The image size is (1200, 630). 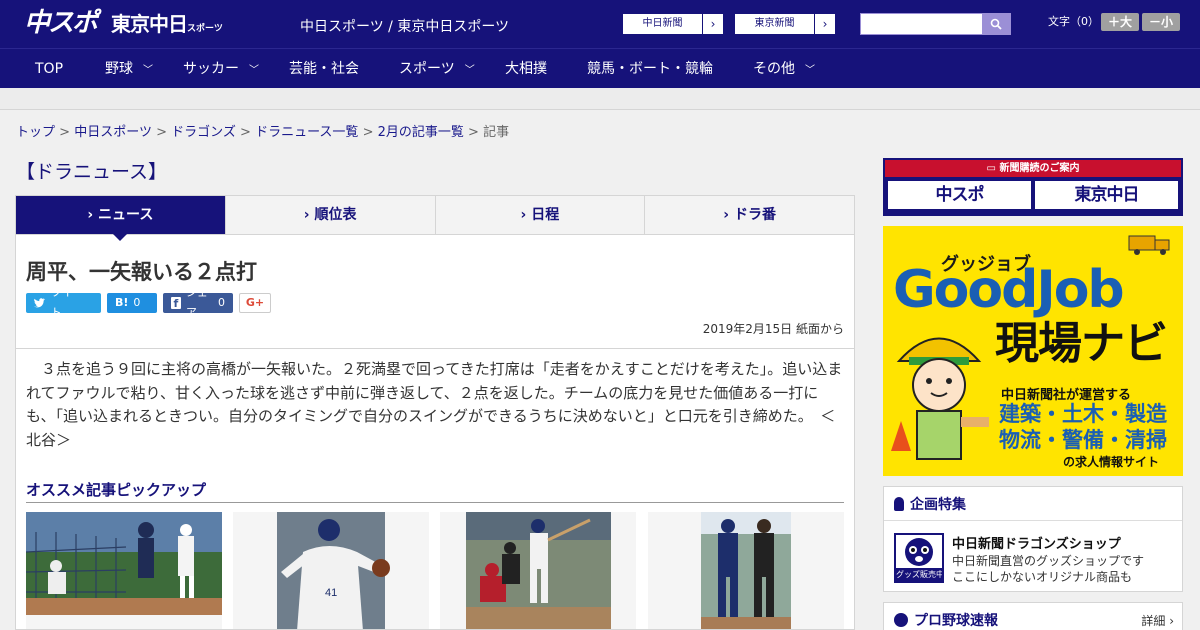 What do you see at coordinates (126, 215) in the screenshot?
I see `tab-label: ニュース` at bounding box center [126, 215].